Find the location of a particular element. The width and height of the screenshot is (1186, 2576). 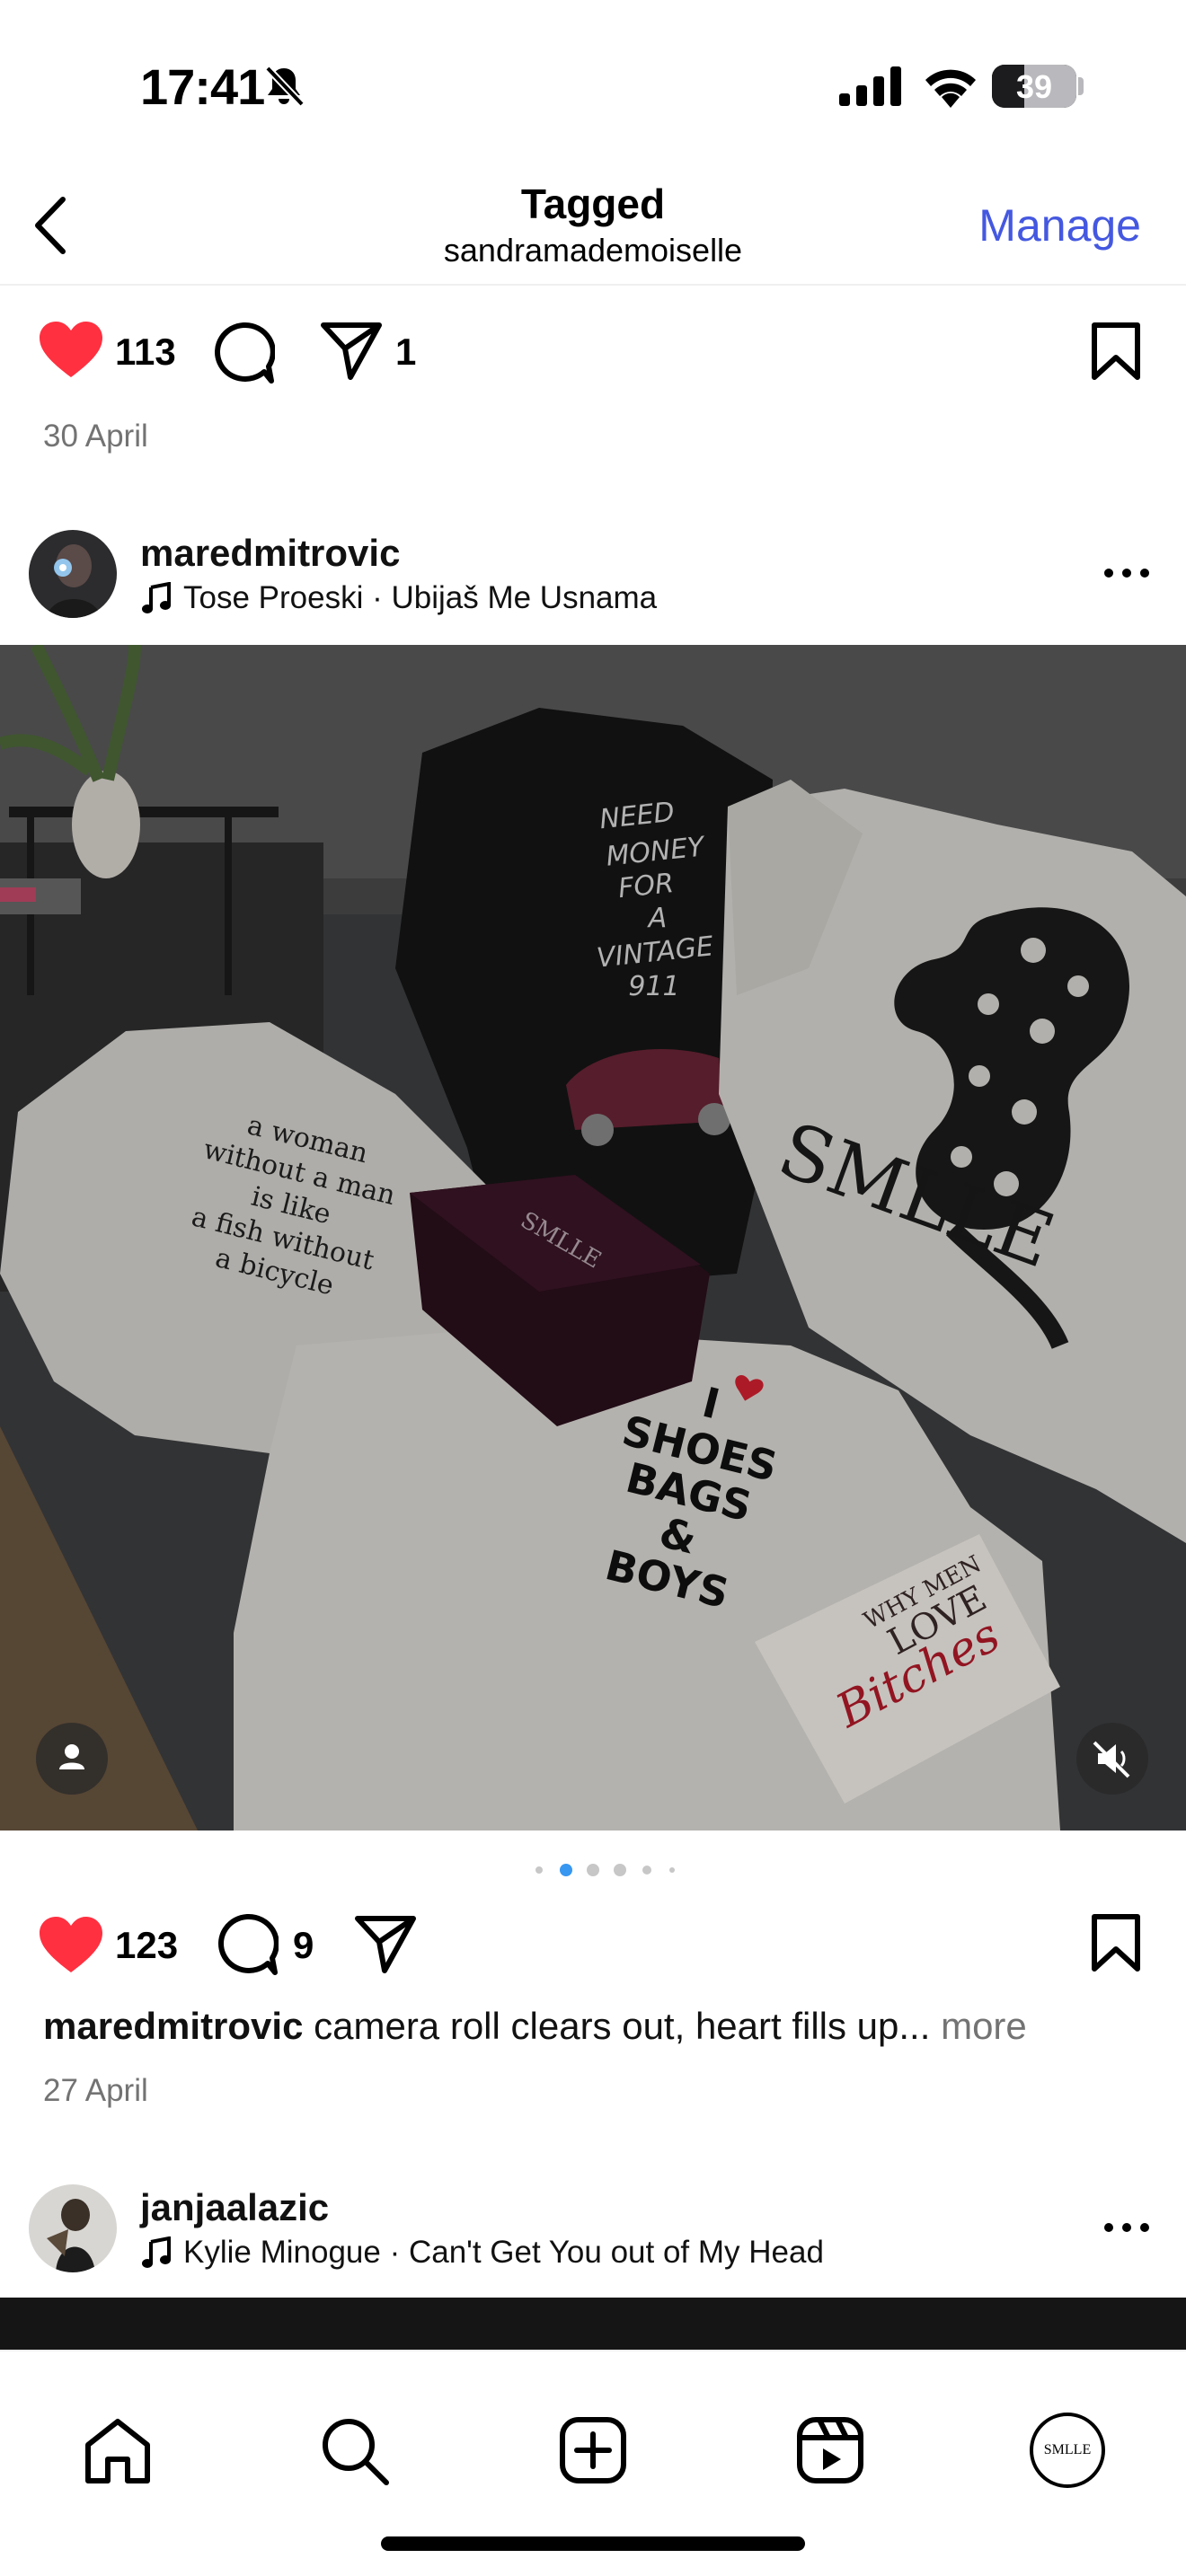

bell-slash-icon is located at coordinates (285, 86).